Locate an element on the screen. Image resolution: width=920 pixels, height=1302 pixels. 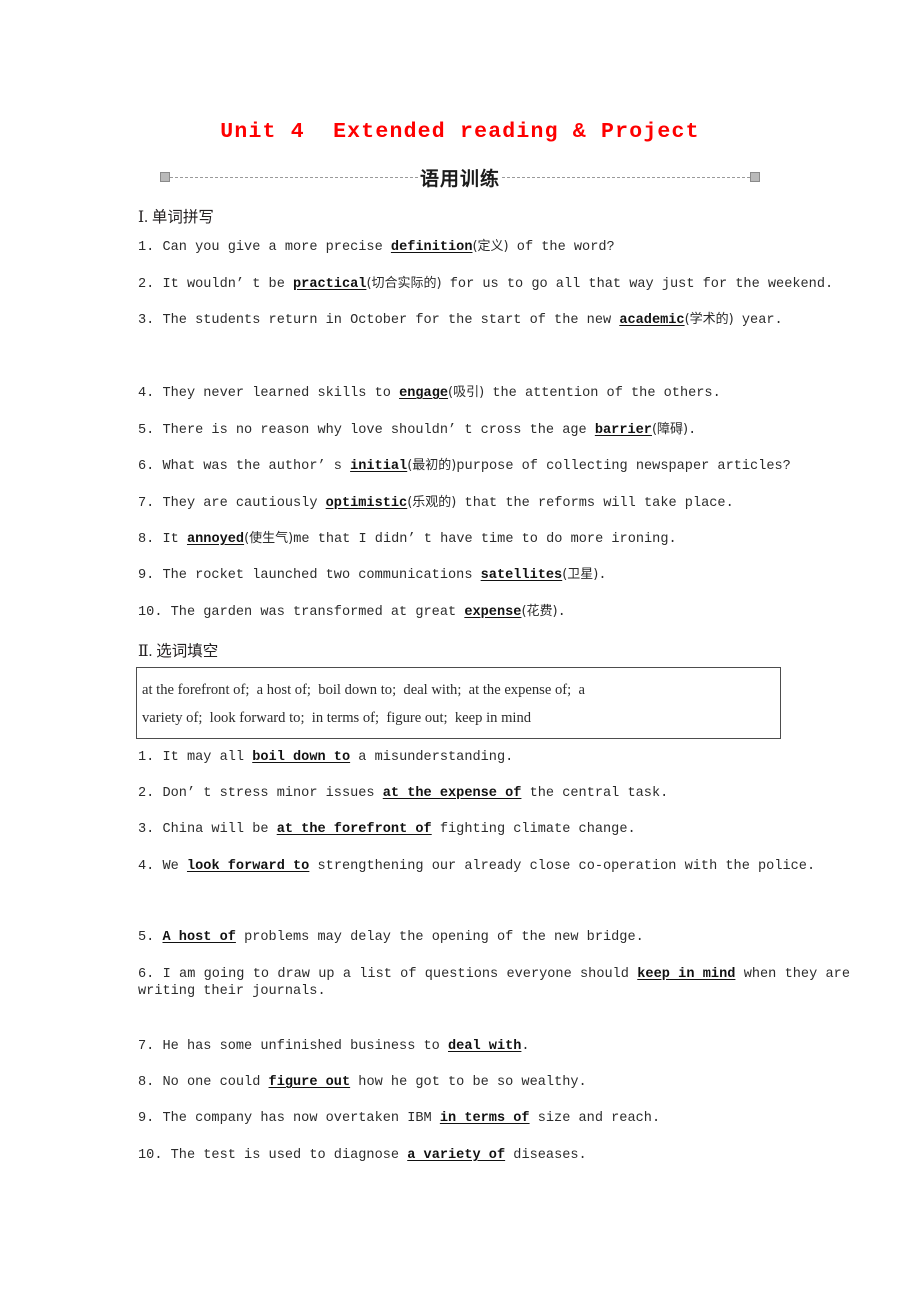
item-answer: A host of is located at coordinates (199, 937).